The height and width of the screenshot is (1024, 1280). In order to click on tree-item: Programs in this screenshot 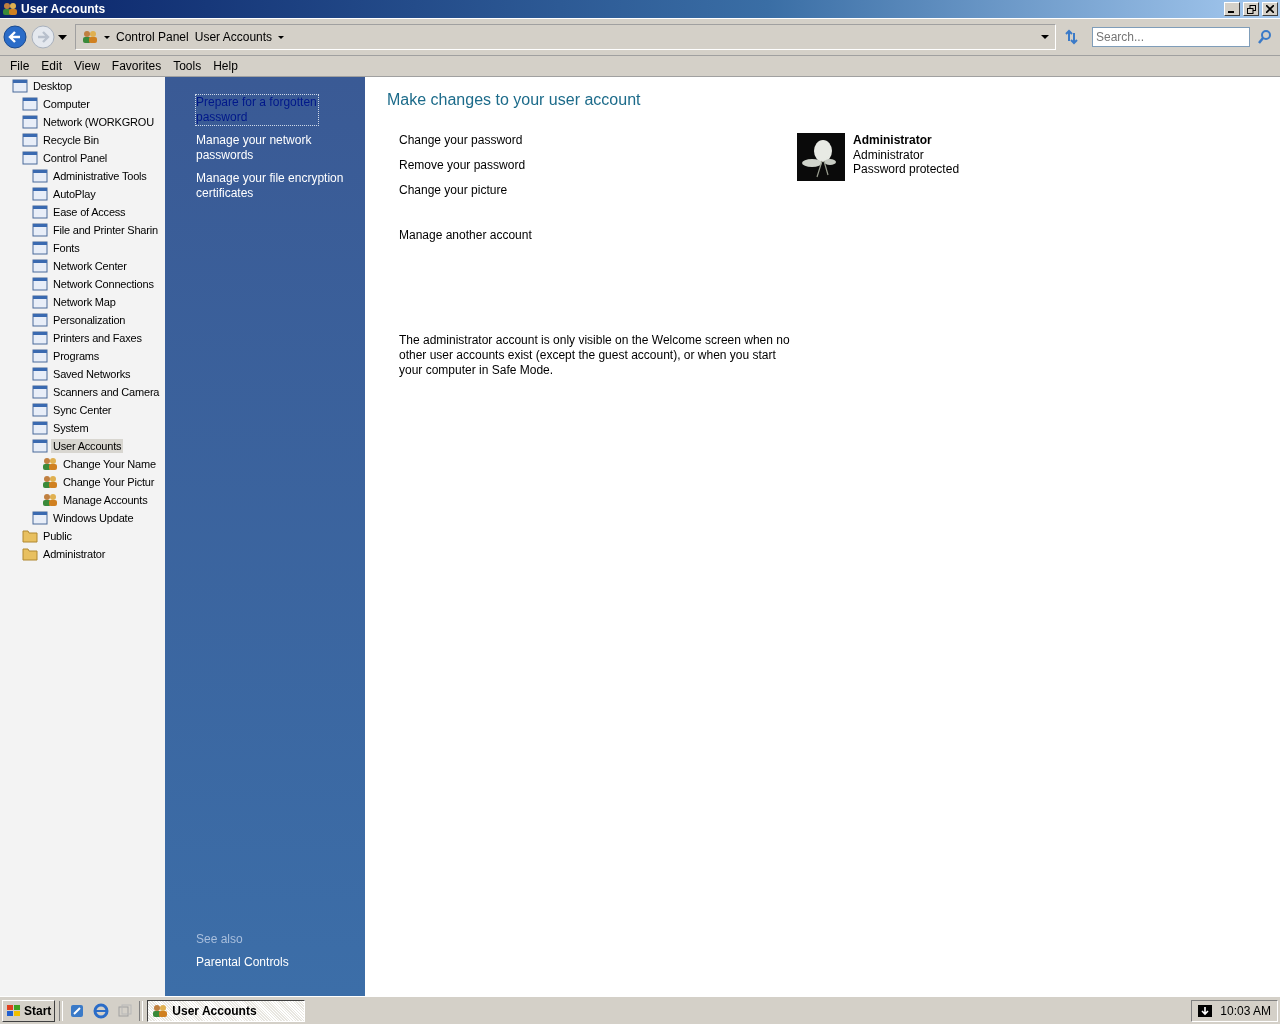, I will do `click(76, 356)`.